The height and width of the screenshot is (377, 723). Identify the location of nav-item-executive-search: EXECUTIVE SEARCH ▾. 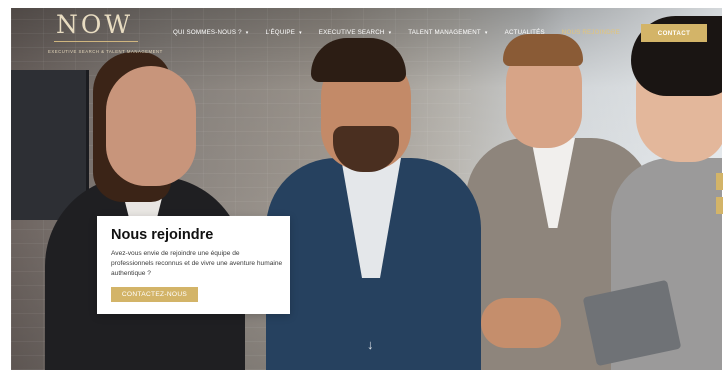
(355, 32).